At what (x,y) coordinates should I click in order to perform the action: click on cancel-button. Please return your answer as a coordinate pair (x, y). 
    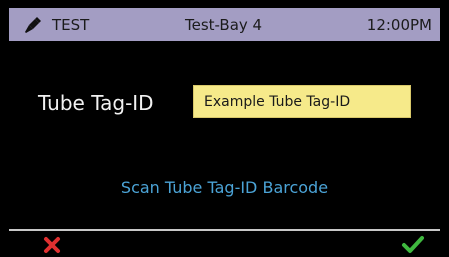
    Looking at the image, I should click on (52, 245).